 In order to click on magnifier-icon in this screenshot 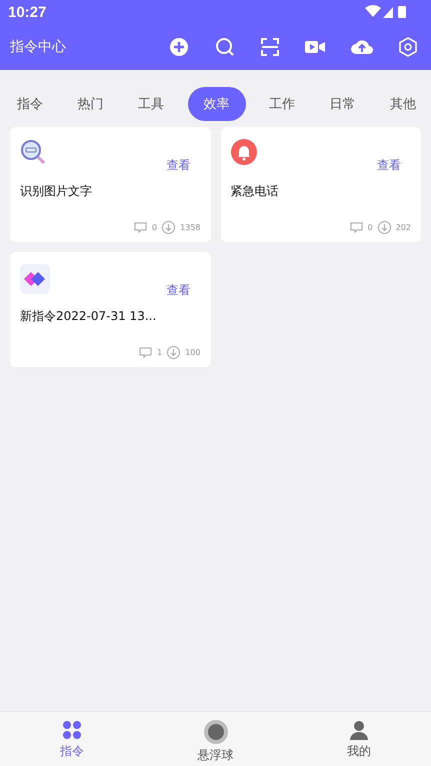, I will do `click(33, 152)`.